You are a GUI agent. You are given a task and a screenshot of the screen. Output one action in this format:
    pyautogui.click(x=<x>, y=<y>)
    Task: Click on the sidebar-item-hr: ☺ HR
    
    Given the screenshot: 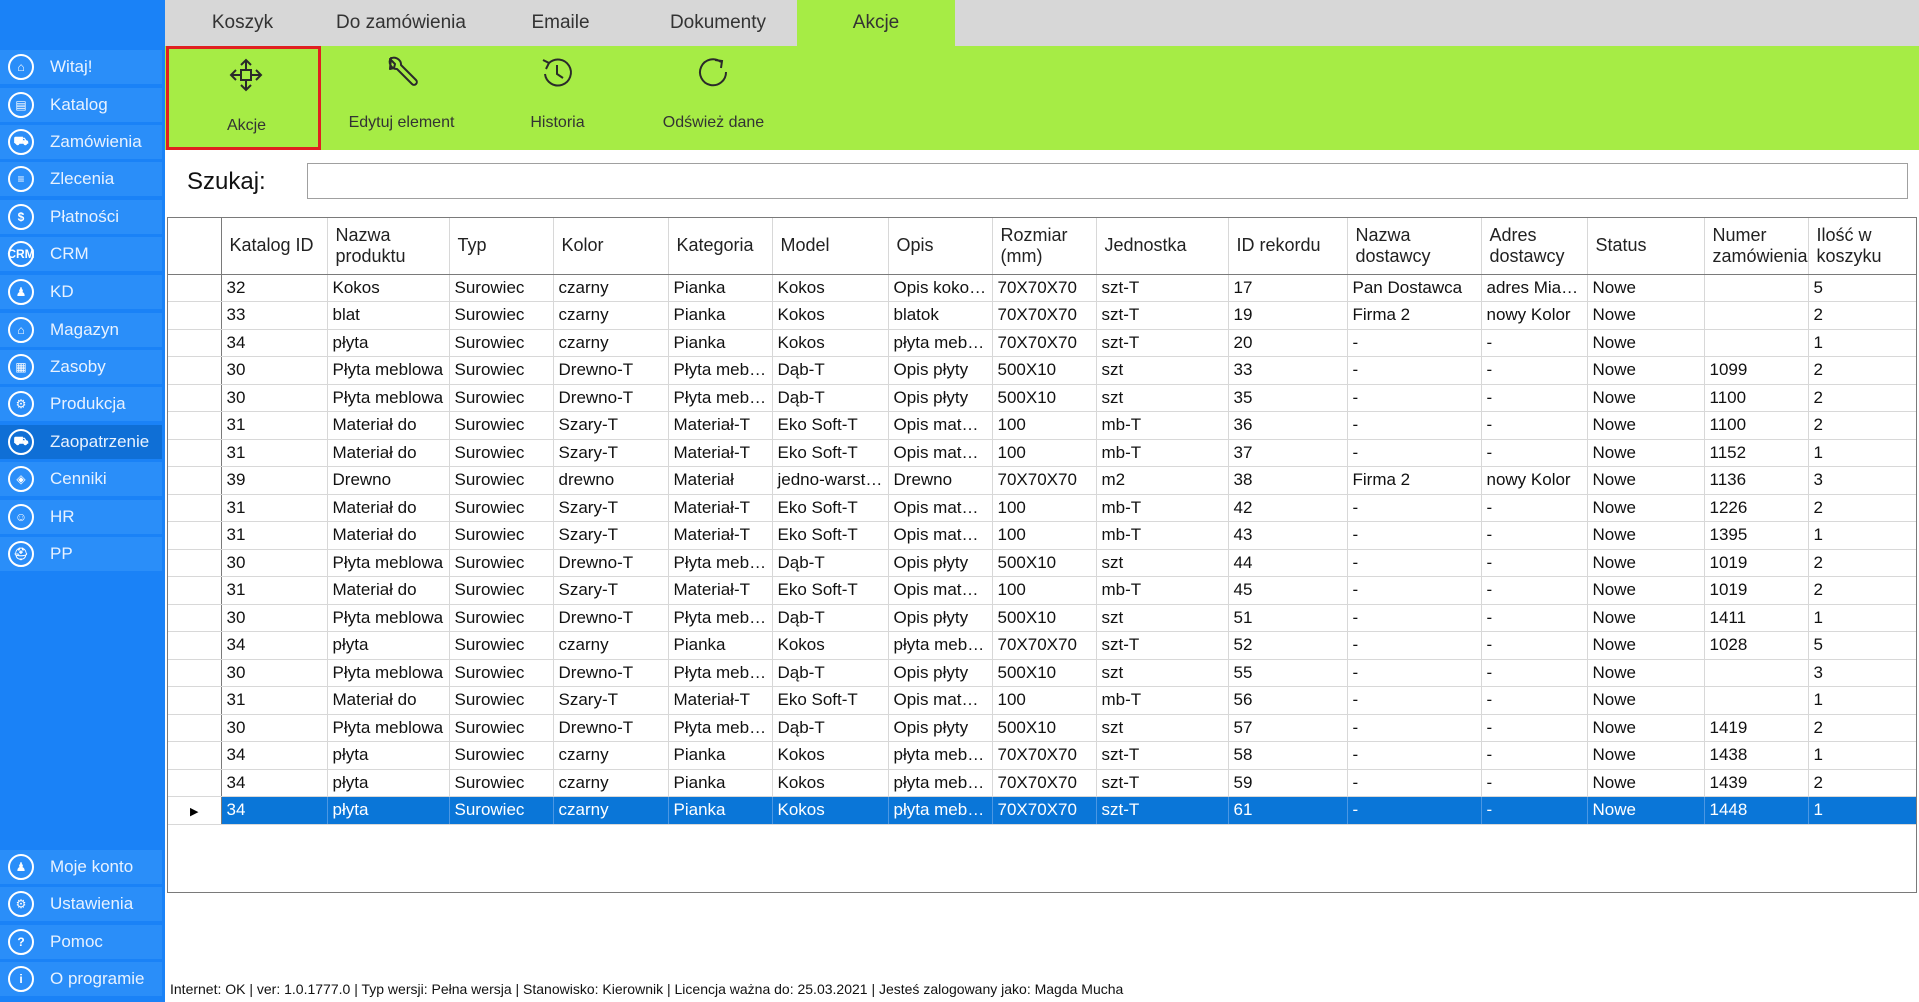 What is the action you would take?
    pyautogui.click(x=81, y=517)
    